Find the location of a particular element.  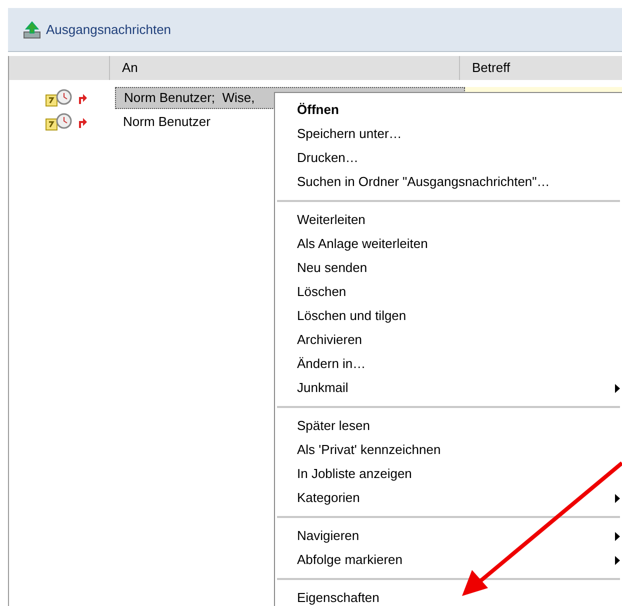

folder-title: Ausgangsnachrichten is located at coordinates (109, 29).